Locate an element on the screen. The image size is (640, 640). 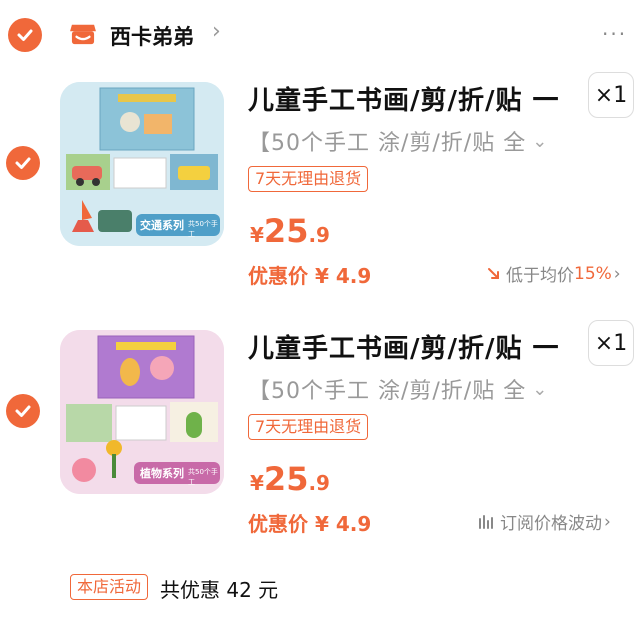
product-thumbnail: 植物系列 共50个手工 is located at coordinates (142, 412).